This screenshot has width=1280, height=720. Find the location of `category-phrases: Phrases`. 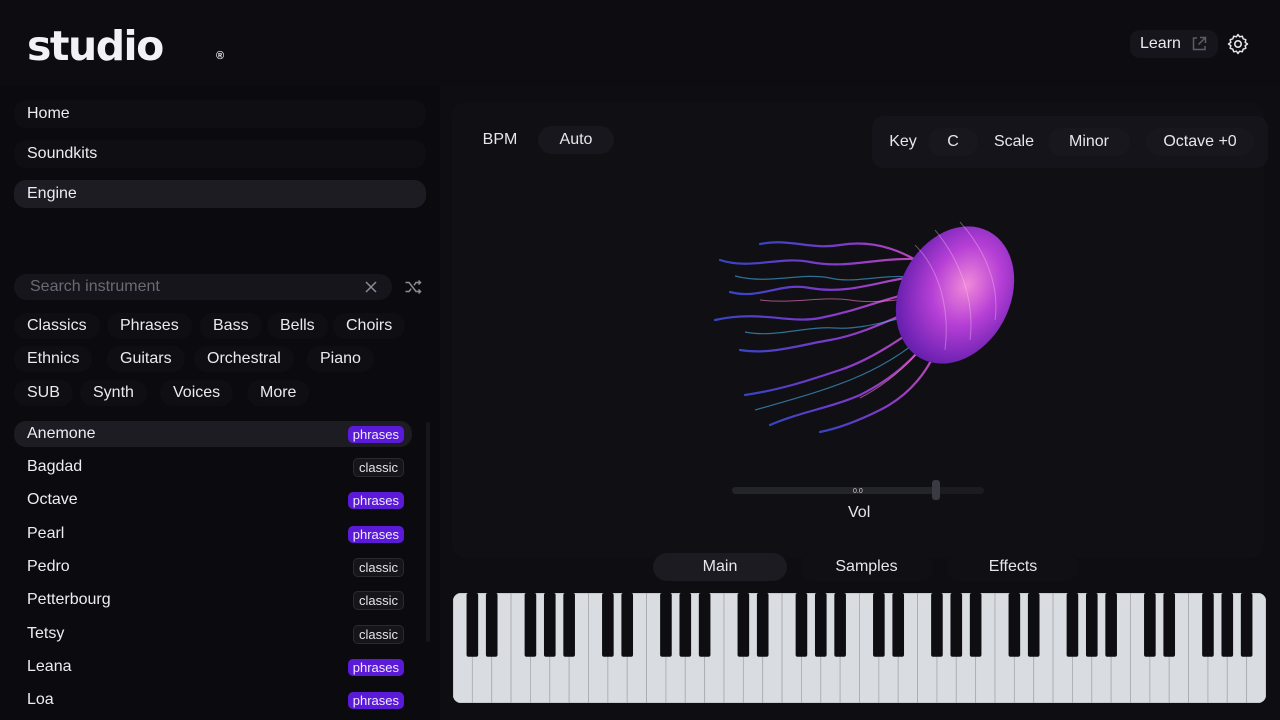

category-phrases: Phrases is located at coordinates (149, 326).